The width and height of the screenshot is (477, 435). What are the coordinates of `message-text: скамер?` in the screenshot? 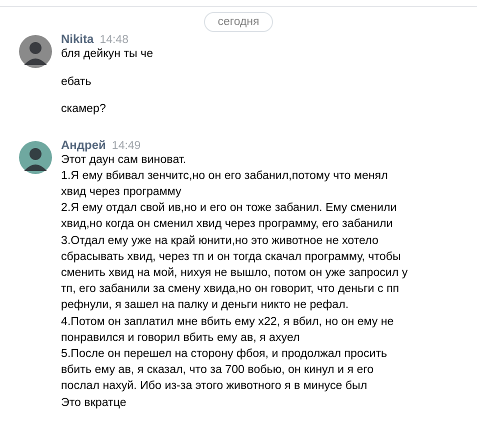 It's located at (84, 109).